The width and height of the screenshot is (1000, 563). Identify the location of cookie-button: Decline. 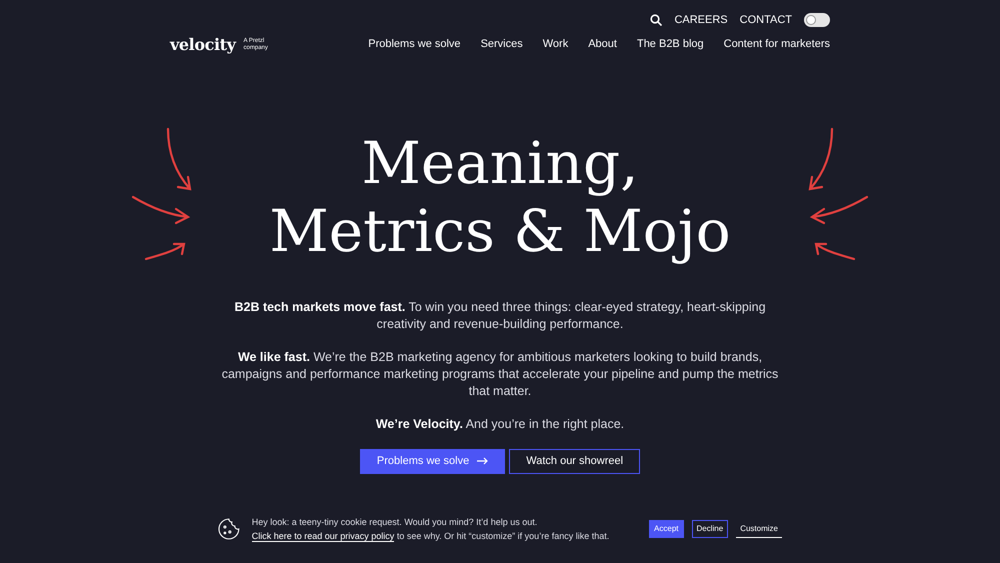
(710, 529).